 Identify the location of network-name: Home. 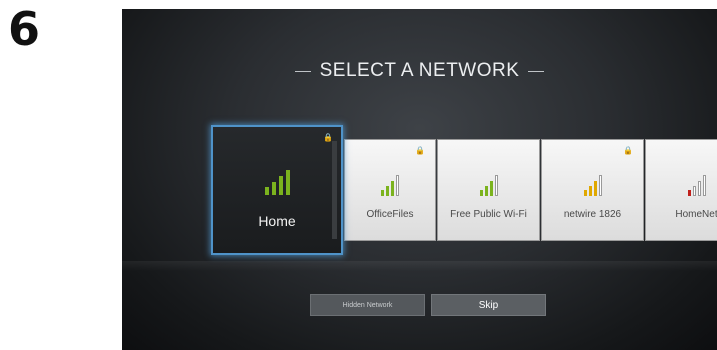
(277, 221).